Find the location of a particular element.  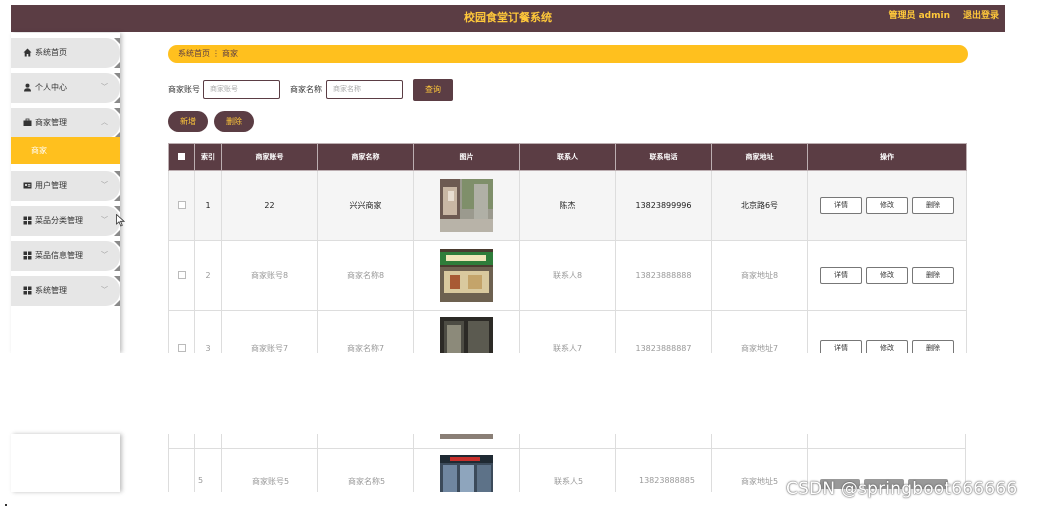

cell-name: 商家名称5 is located at coordinates (367, 481).